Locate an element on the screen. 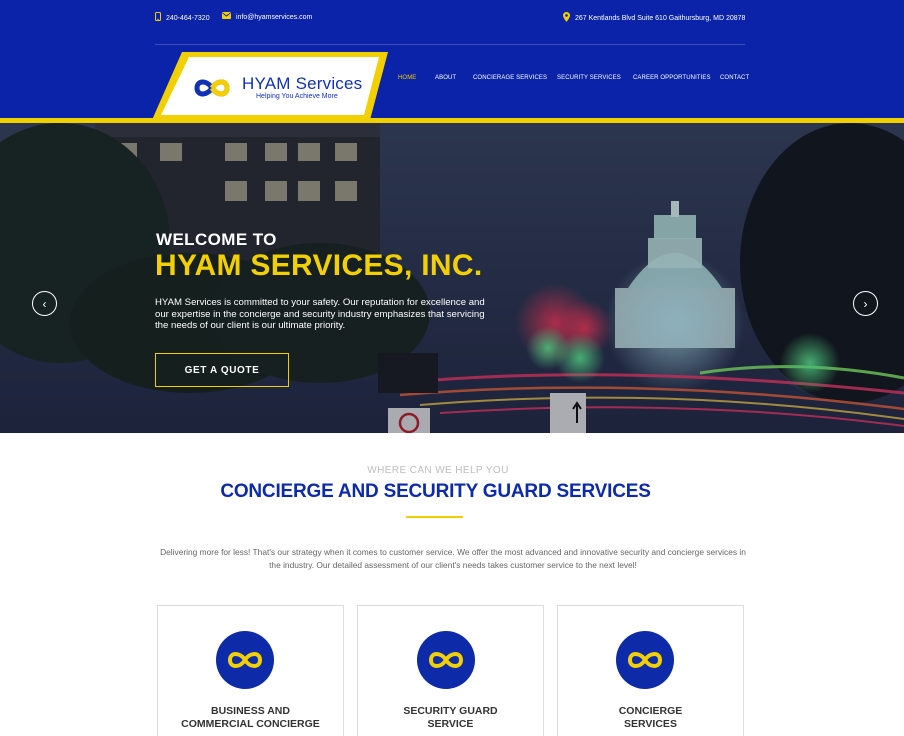  hero-title: HYAM SERVICES, INC. is located at coordinates (319, 265).